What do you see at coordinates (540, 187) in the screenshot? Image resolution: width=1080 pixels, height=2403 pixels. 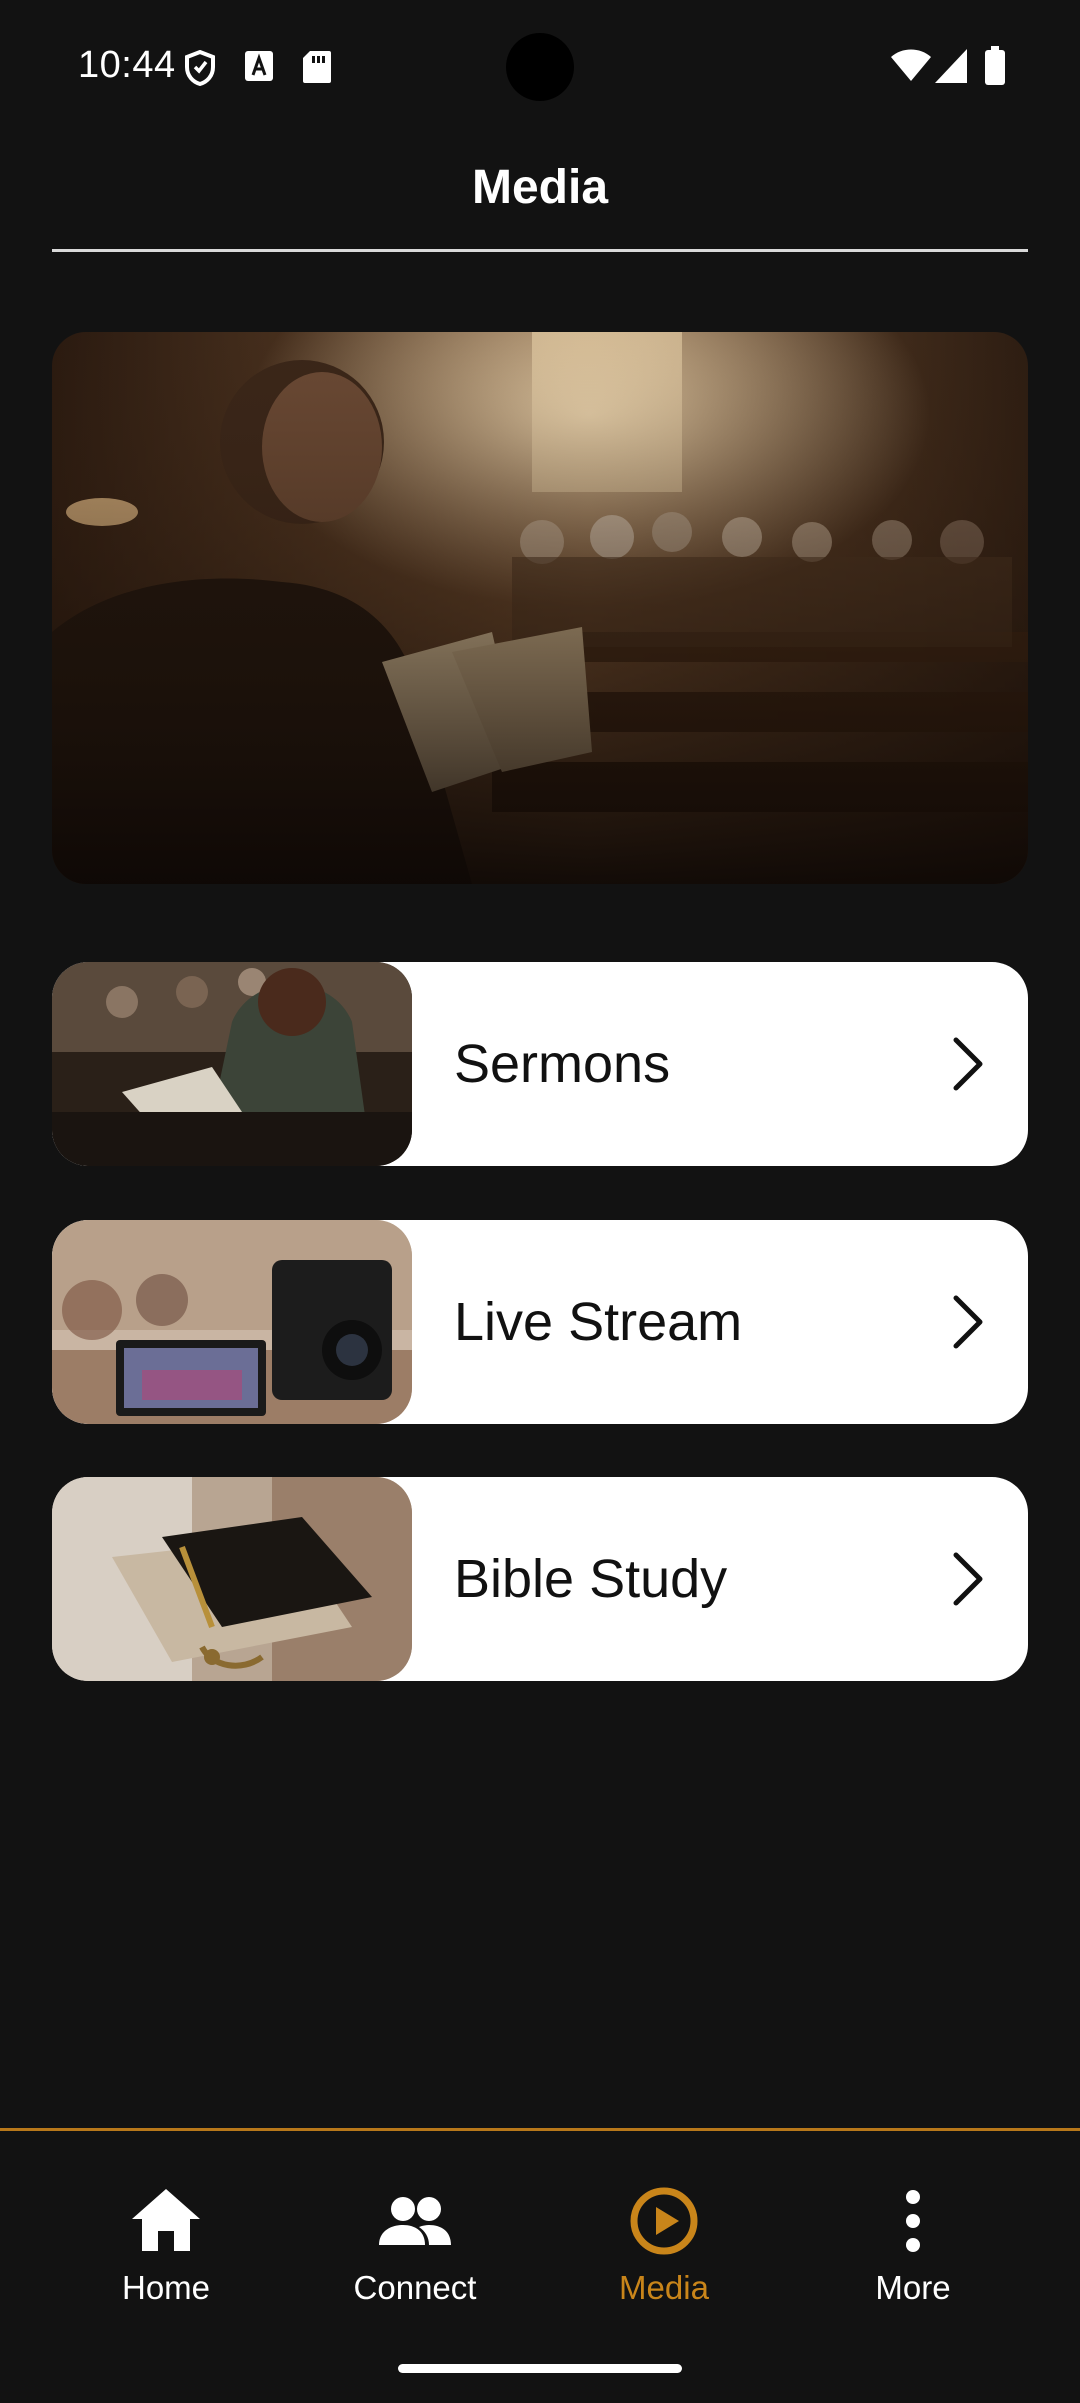 I see `page-title: Media` at bounding box center [540, 187].